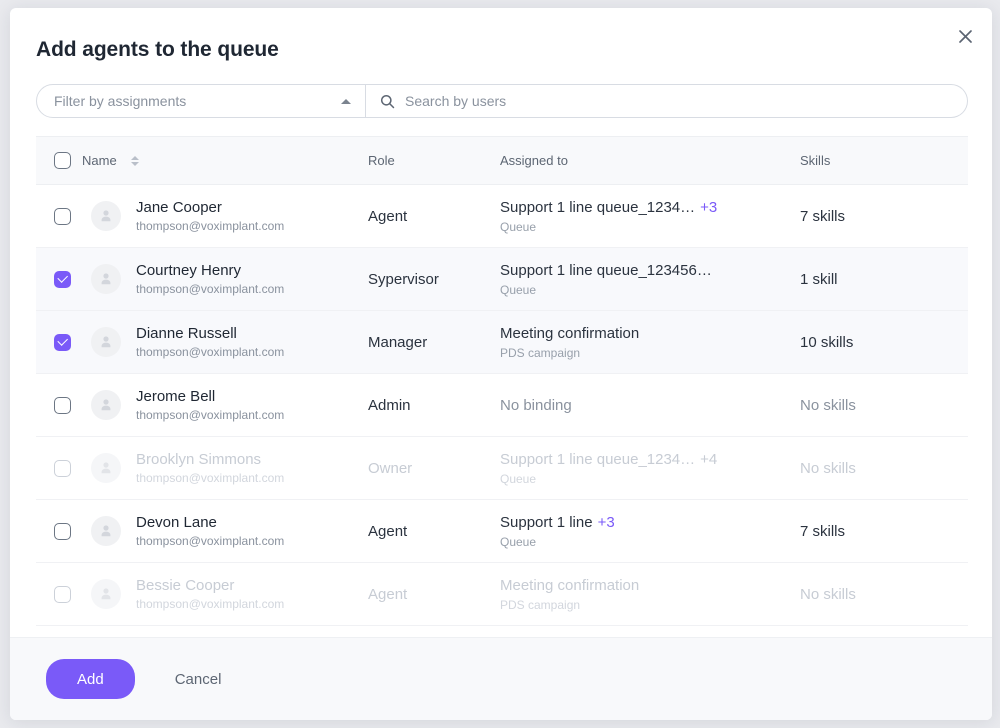 The width and height of the screenshot is (1000, 728). I want to click on table-header: Name Role Assigned to Skills, so click(502, 160).